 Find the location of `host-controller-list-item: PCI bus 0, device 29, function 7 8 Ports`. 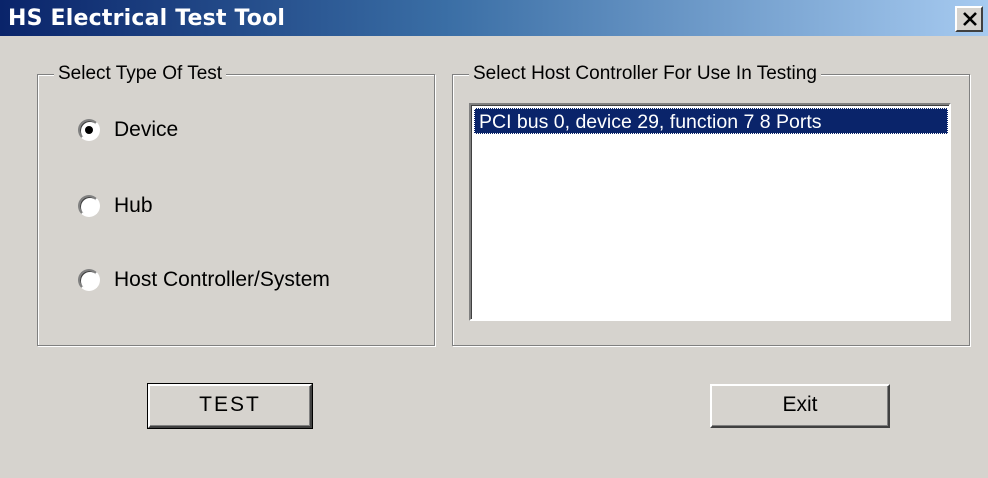

host-controller-list-item: PCI bus 0, device 29, function 7 8 Ports is located at coordinates (711, 121).